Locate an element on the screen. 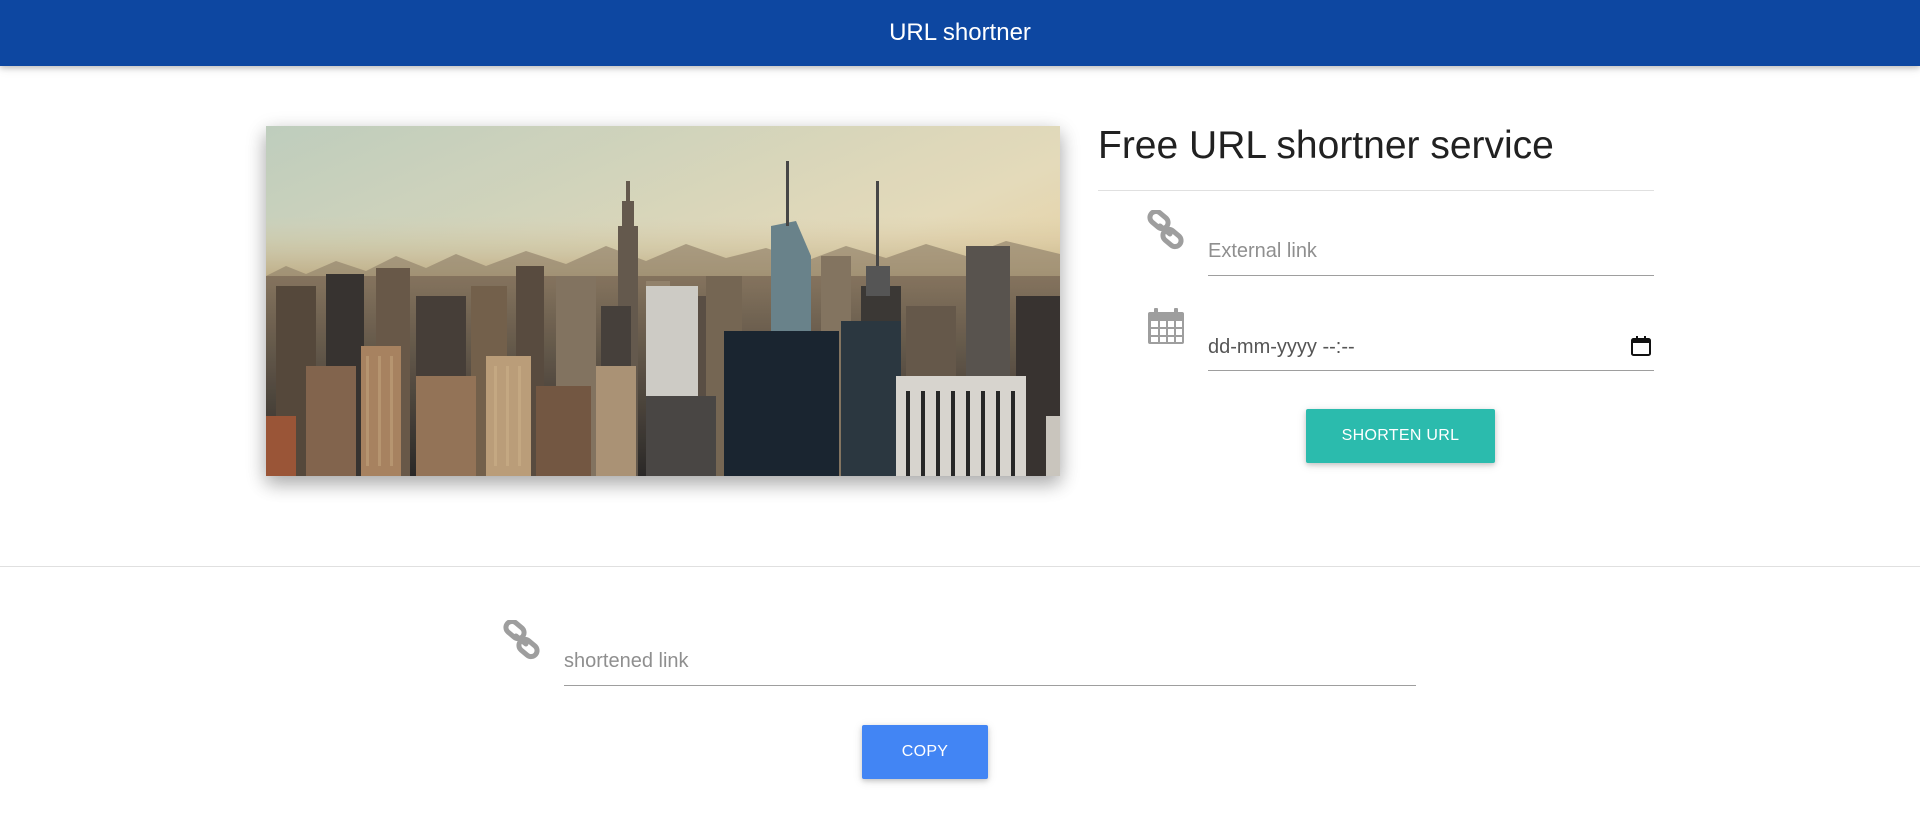  copy-button: COPY is located at coordinates (925, 752).